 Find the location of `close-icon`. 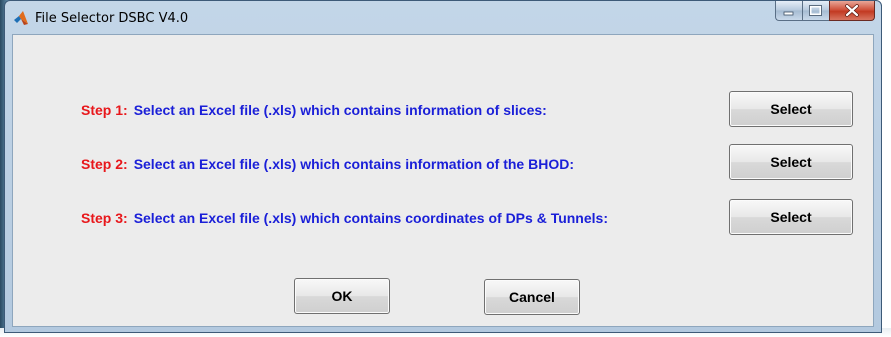

close-icon is located at coordinates (852, 10).